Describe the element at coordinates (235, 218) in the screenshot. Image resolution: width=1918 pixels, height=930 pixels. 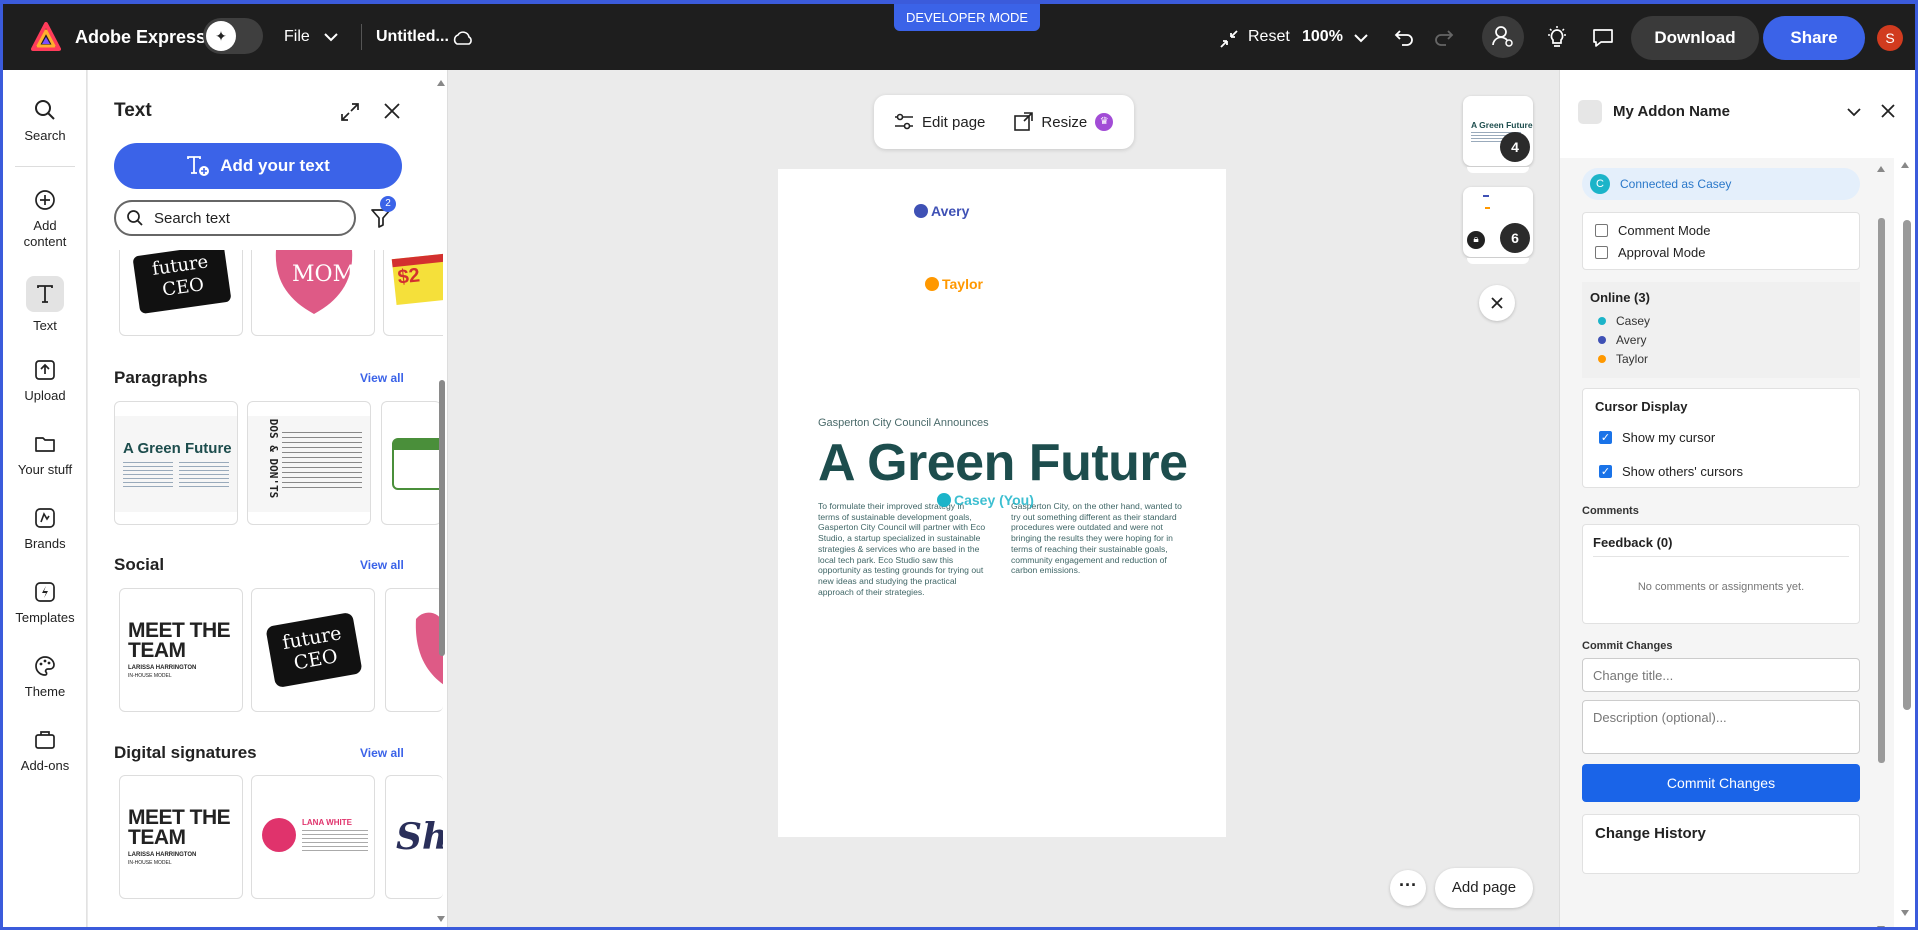
I see `search-text-input: Search text` at that location.